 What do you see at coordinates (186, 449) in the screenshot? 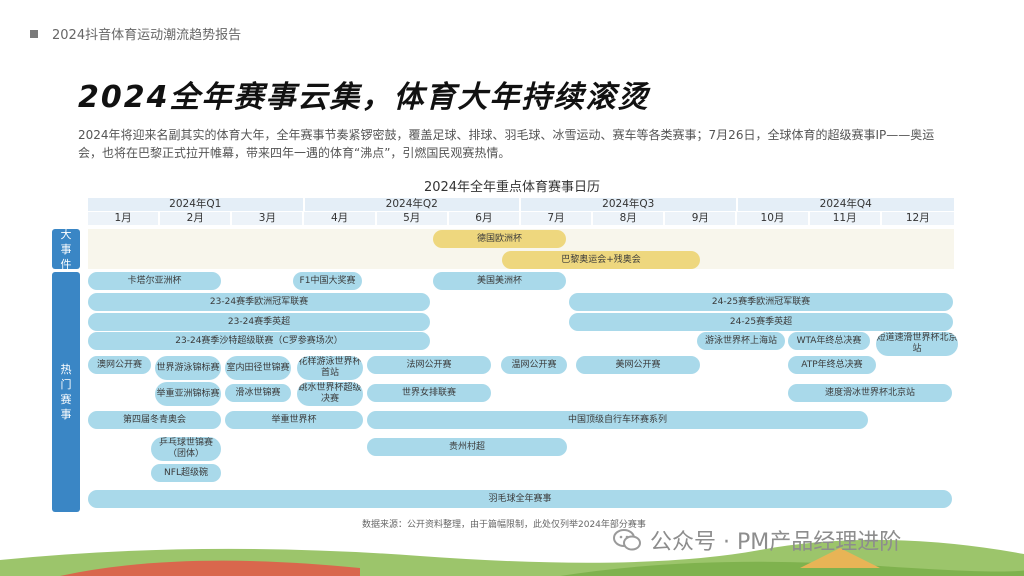
I see `event-table-tennis-worlds: 乒乓球世锦赛（团体）` at bounding box center [186, 449].